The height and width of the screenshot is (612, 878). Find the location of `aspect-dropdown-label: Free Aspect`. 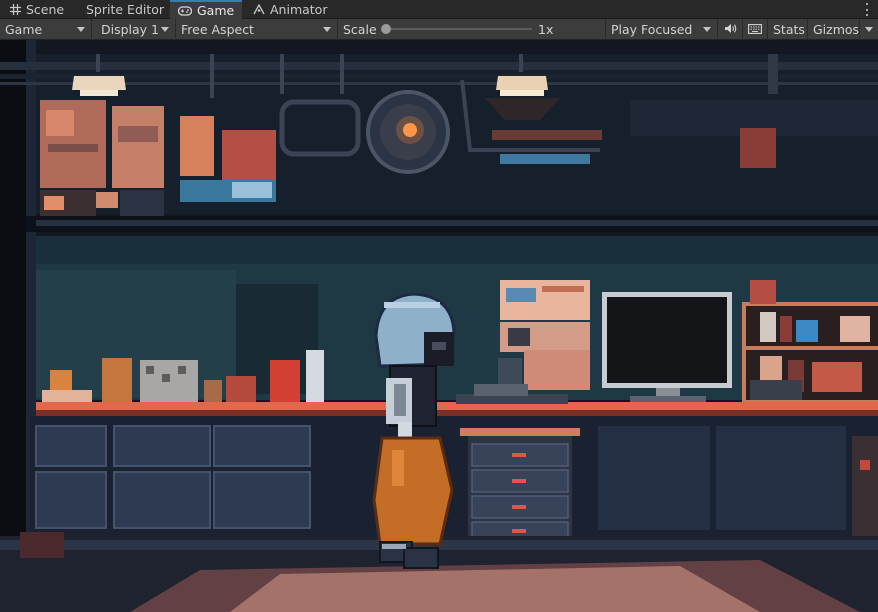

aspect-dropdown-label: Free Aspect is located at coordinates (217, 29).